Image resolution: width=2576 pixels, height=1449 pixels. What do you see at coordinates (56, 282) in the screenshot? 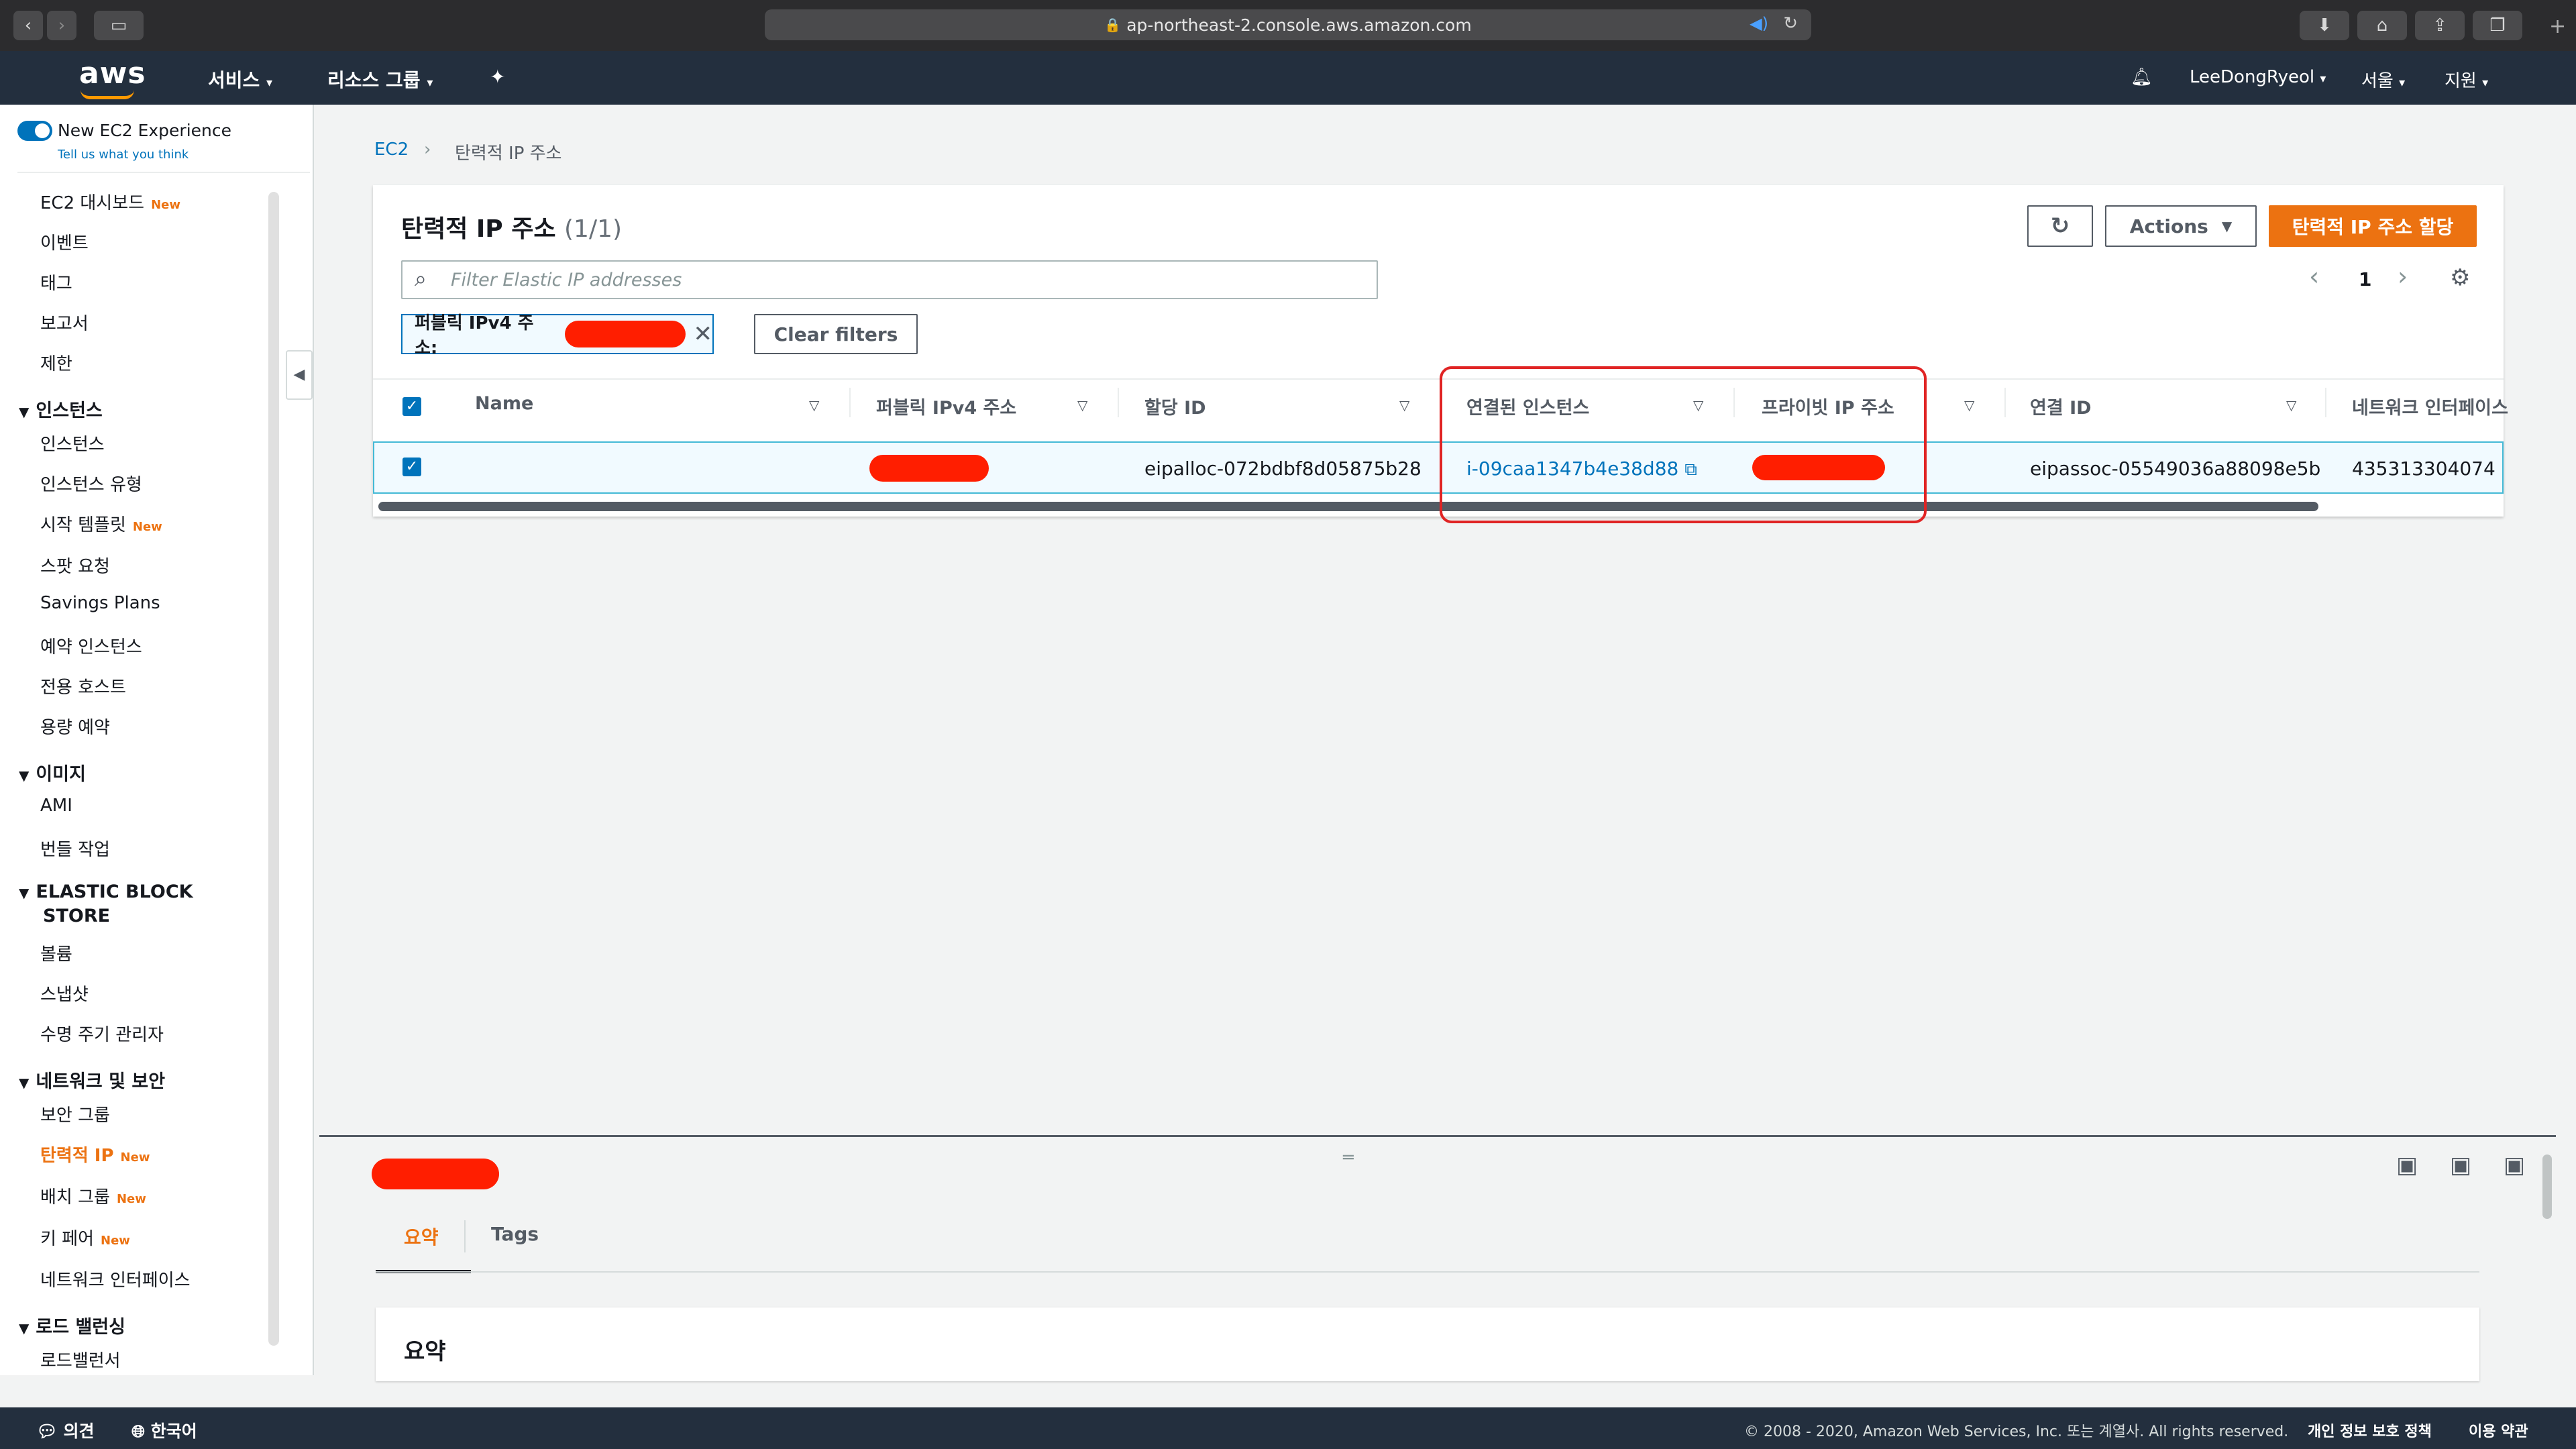
I see `sidebar-item-tags: 태그` at bounding box center [56, 282].